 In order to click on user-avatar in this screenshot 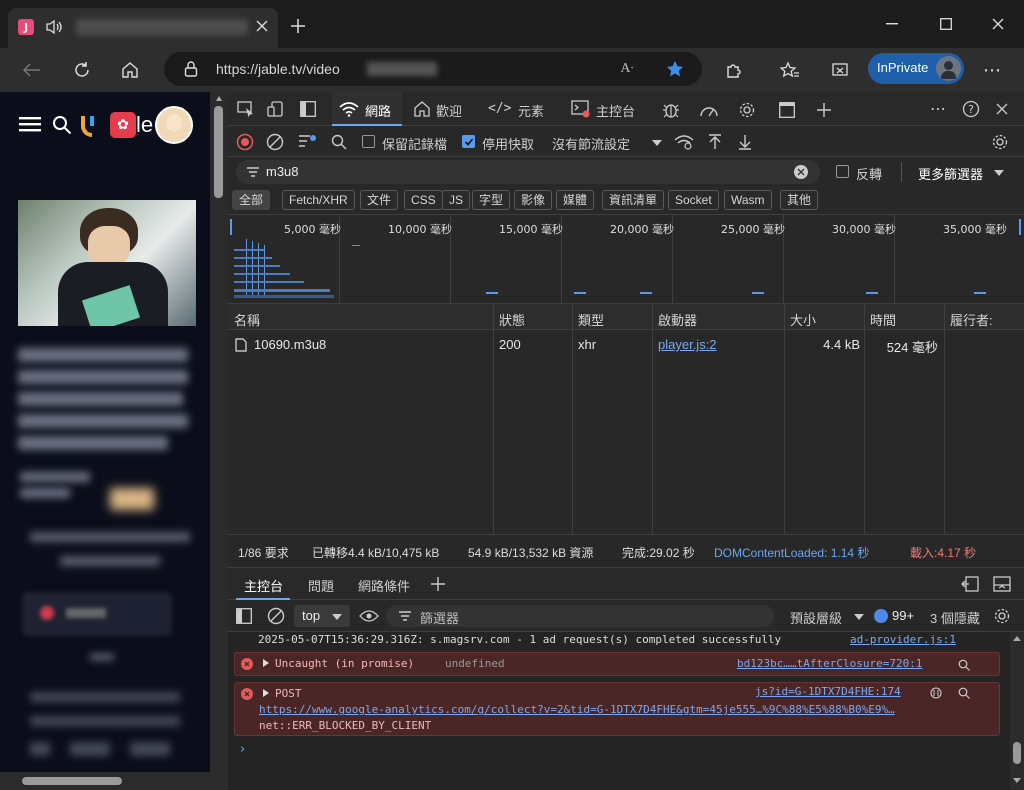, I will do `click(174, 125)`.